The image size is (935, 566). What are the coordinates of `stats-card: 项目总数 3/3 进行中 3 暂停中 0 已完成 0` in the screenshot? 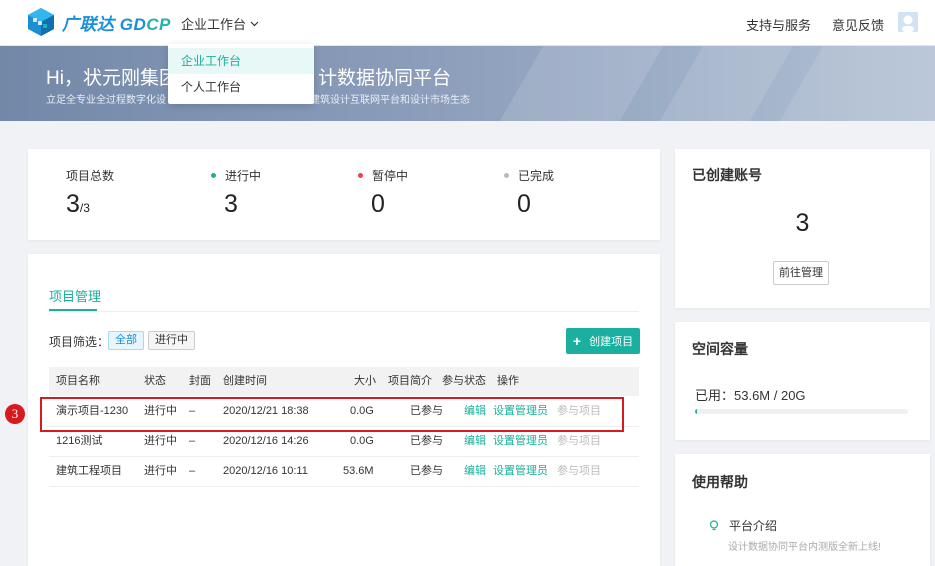 It's located at (344, 194).